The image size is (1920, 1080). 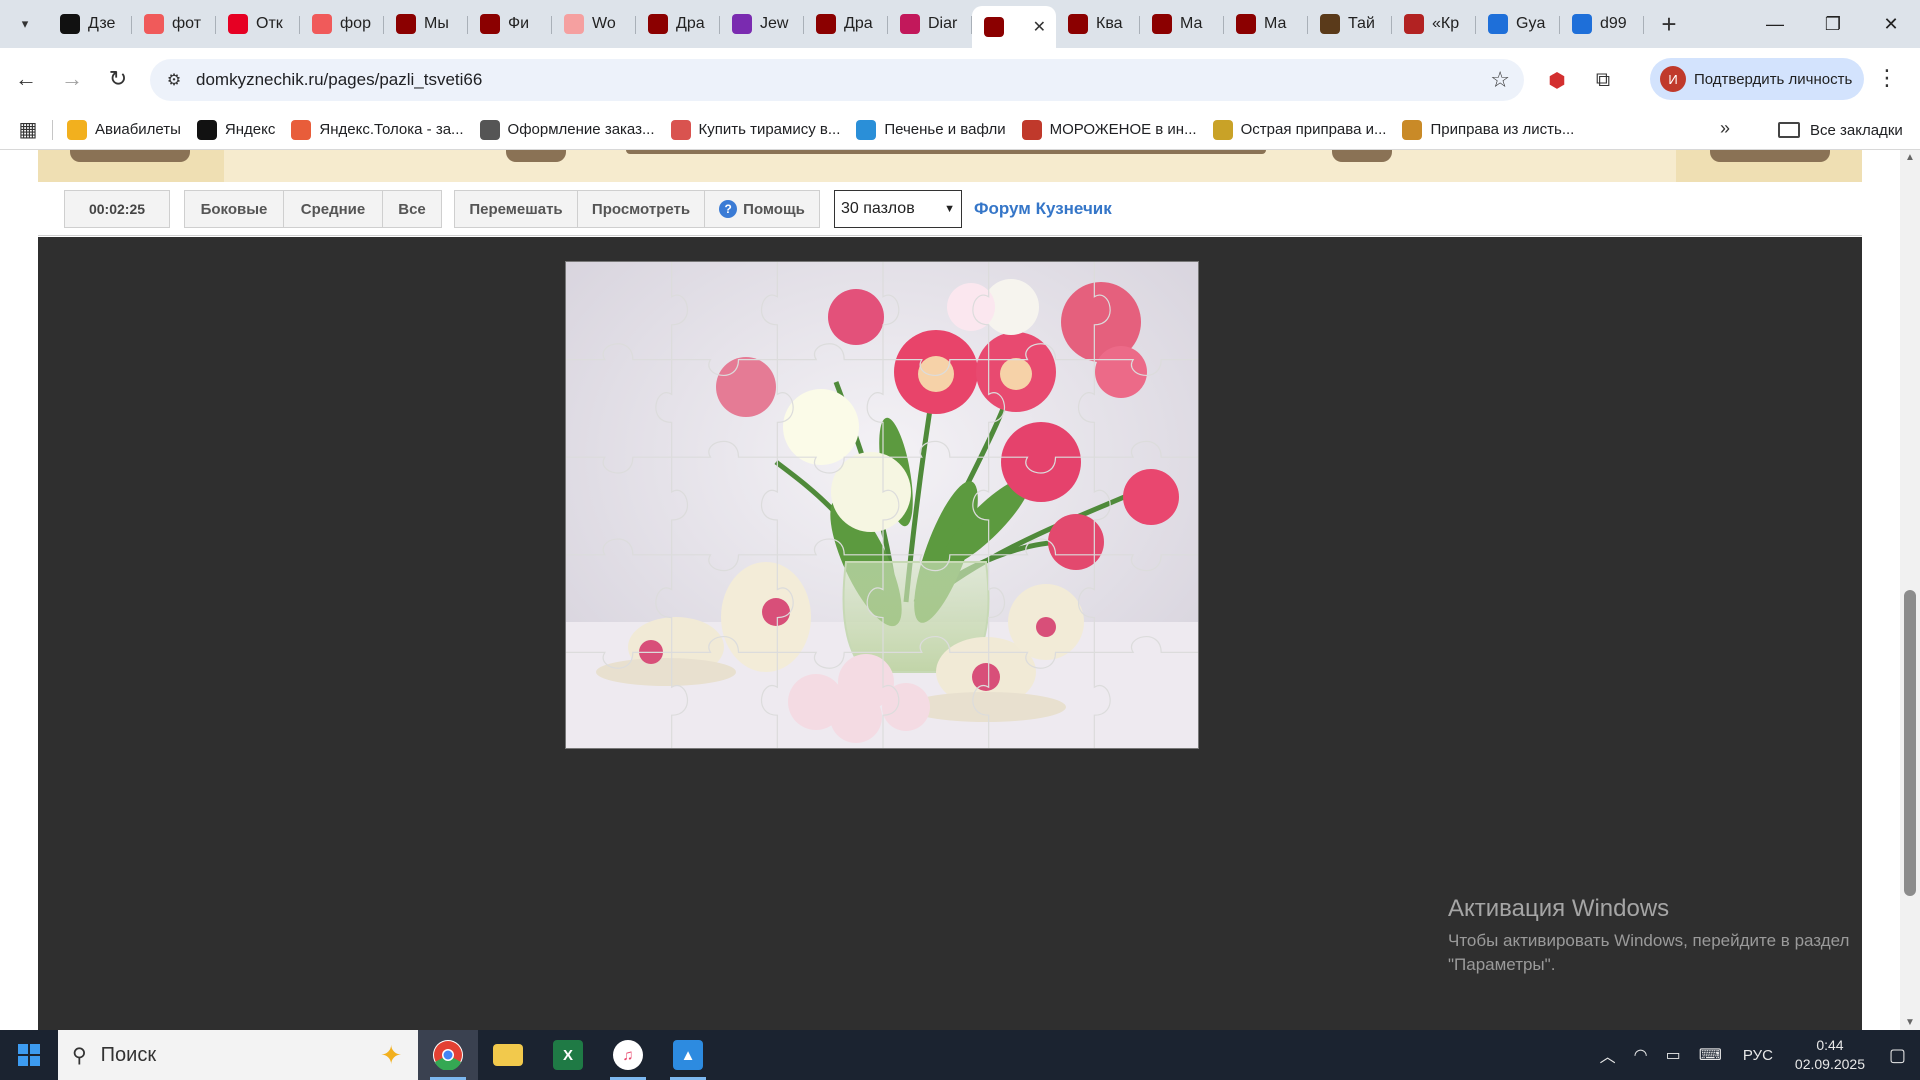 I want to click on url-text: domkyznechik.ru/pages/pazli_tsveti66, so click(x=339, y=80).